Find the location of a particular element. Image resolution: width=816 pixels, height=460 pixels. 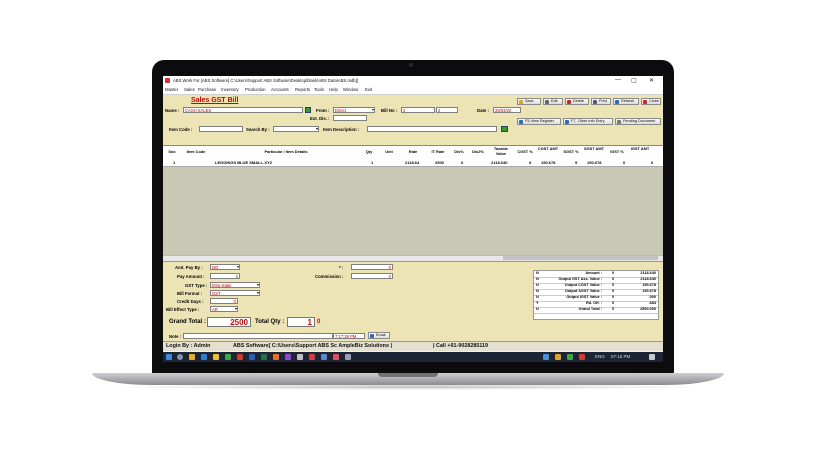

app-gray-icon is located at coordinates (300, 357).